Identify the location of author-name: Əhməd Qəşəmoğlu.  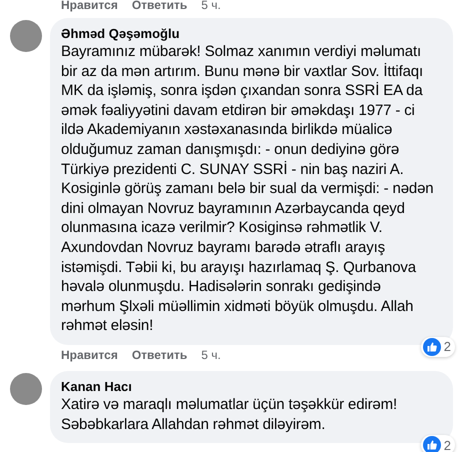
(251, 33).